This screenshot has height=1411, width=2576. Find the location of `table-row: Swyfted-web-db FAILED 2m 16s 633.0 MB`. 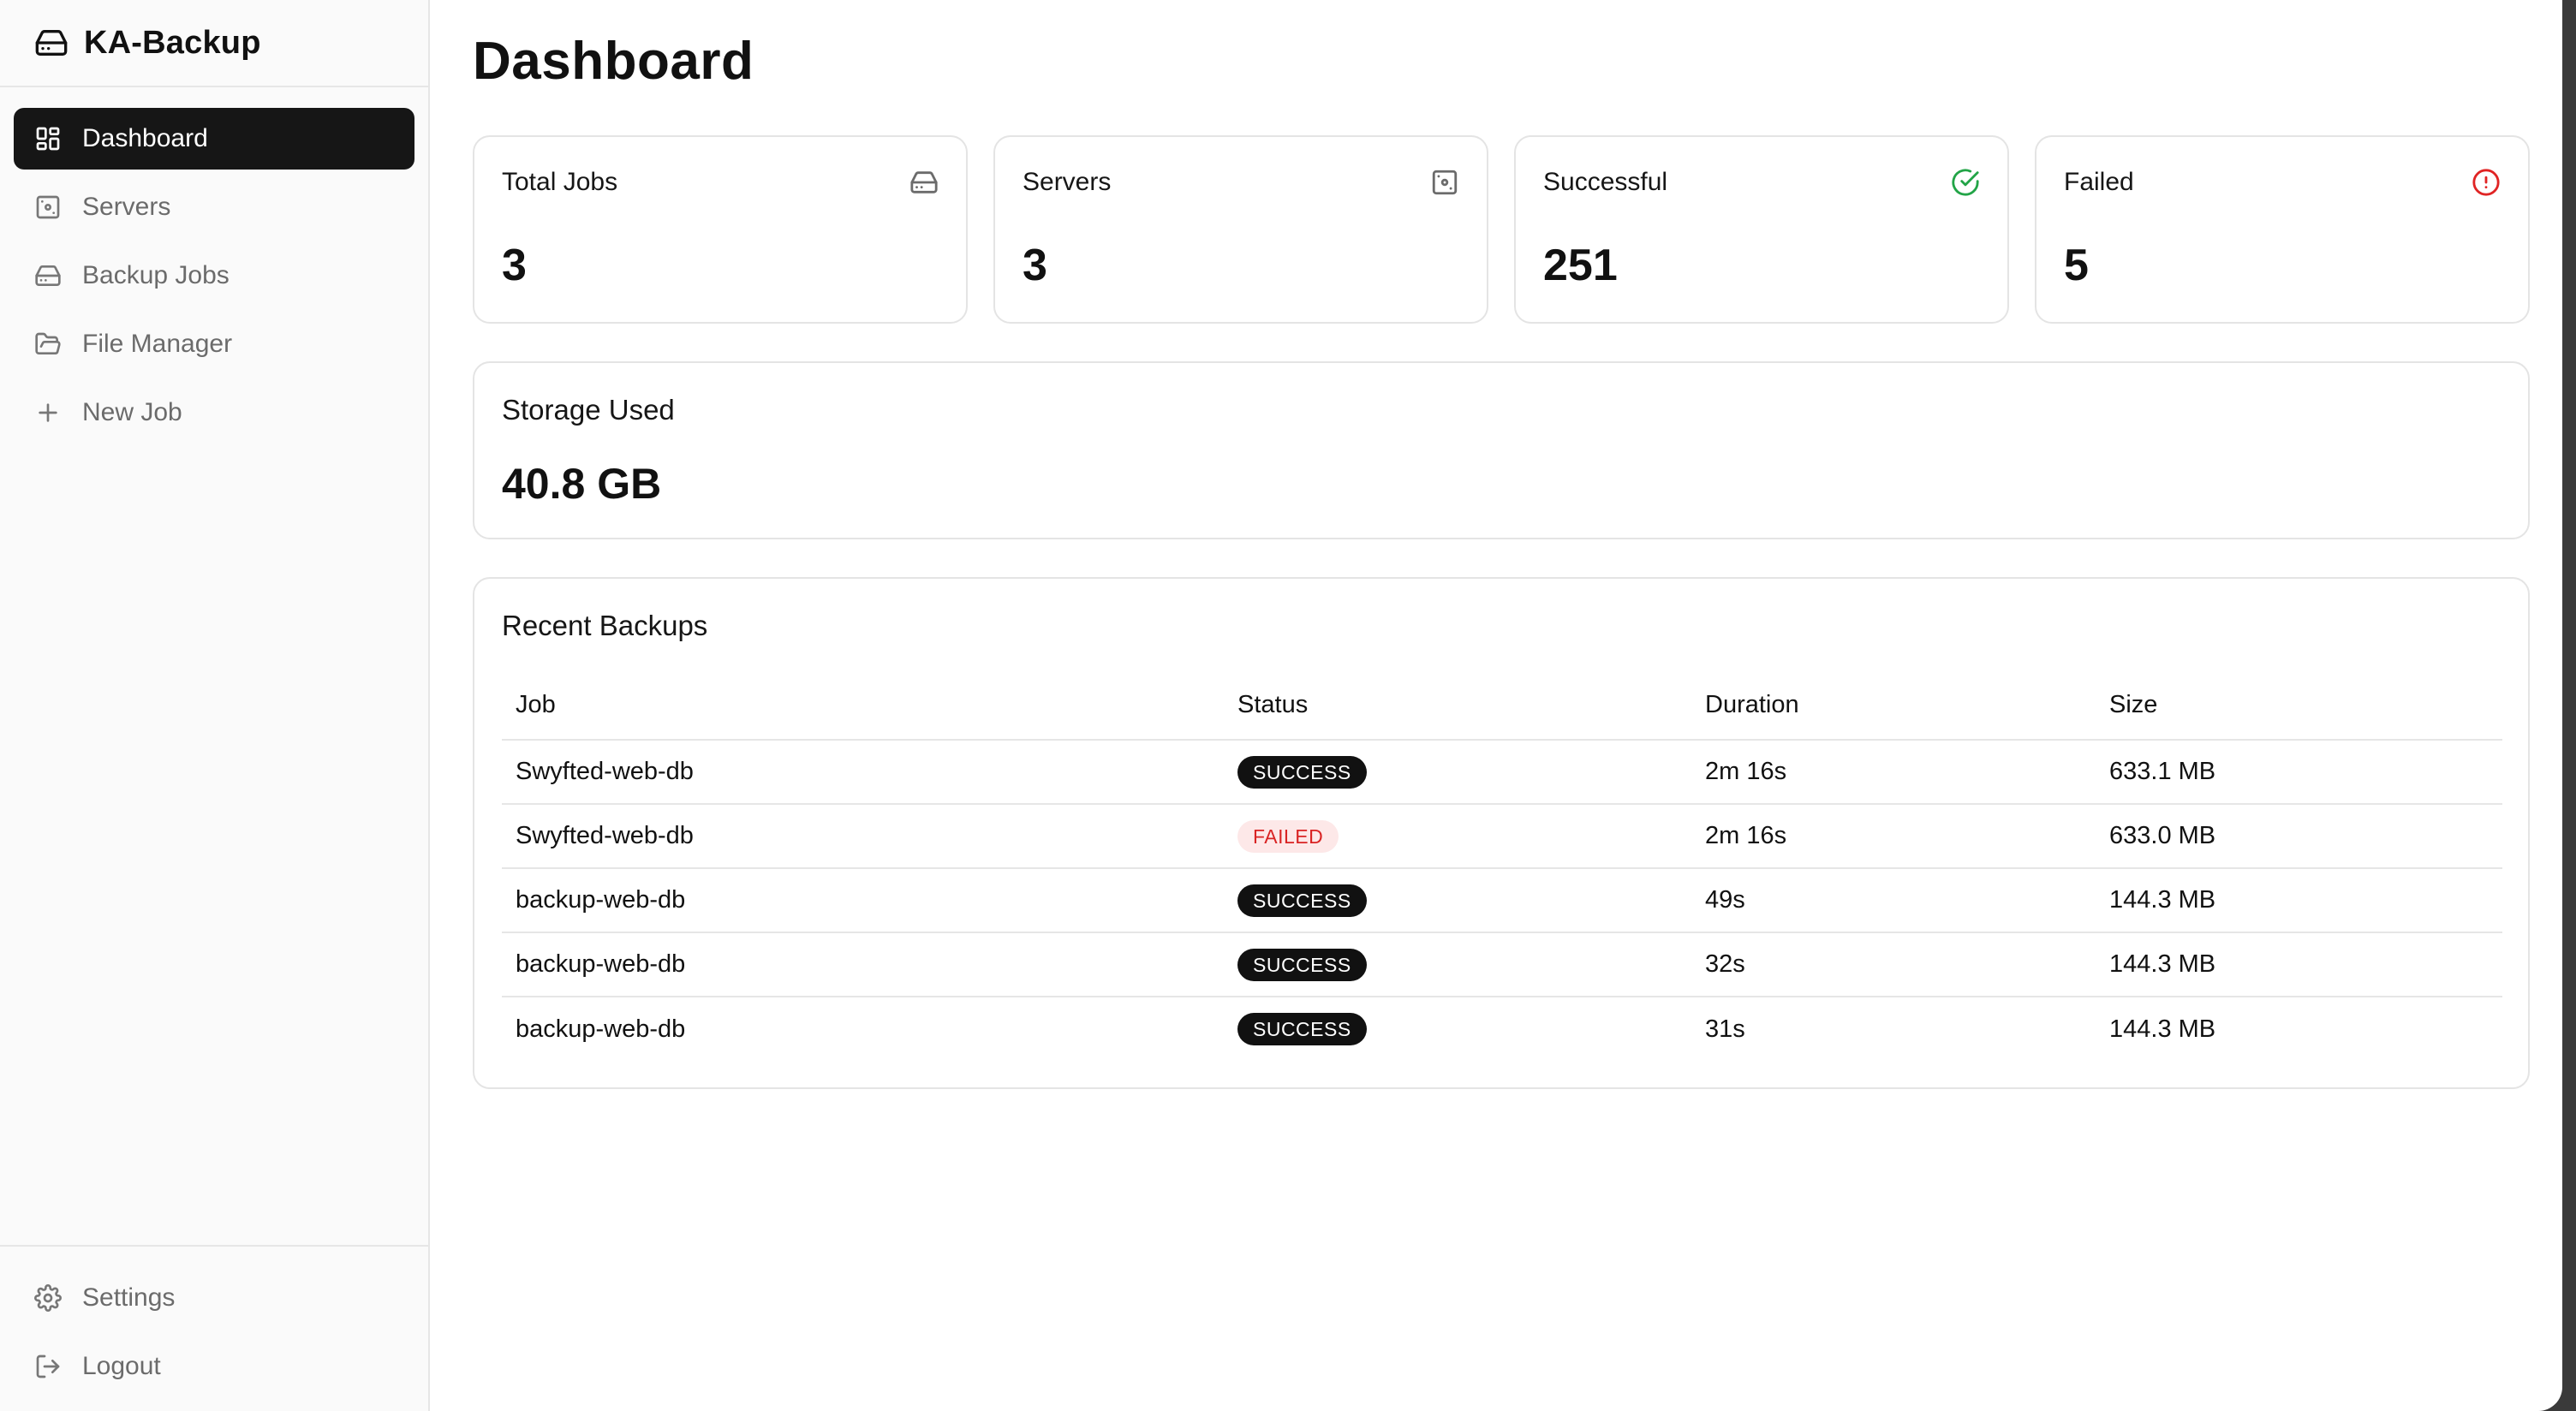

table-row: Swyfted-web-db FAILED 2m 16s 633.0 MB is located at coordinates (1502, 837).